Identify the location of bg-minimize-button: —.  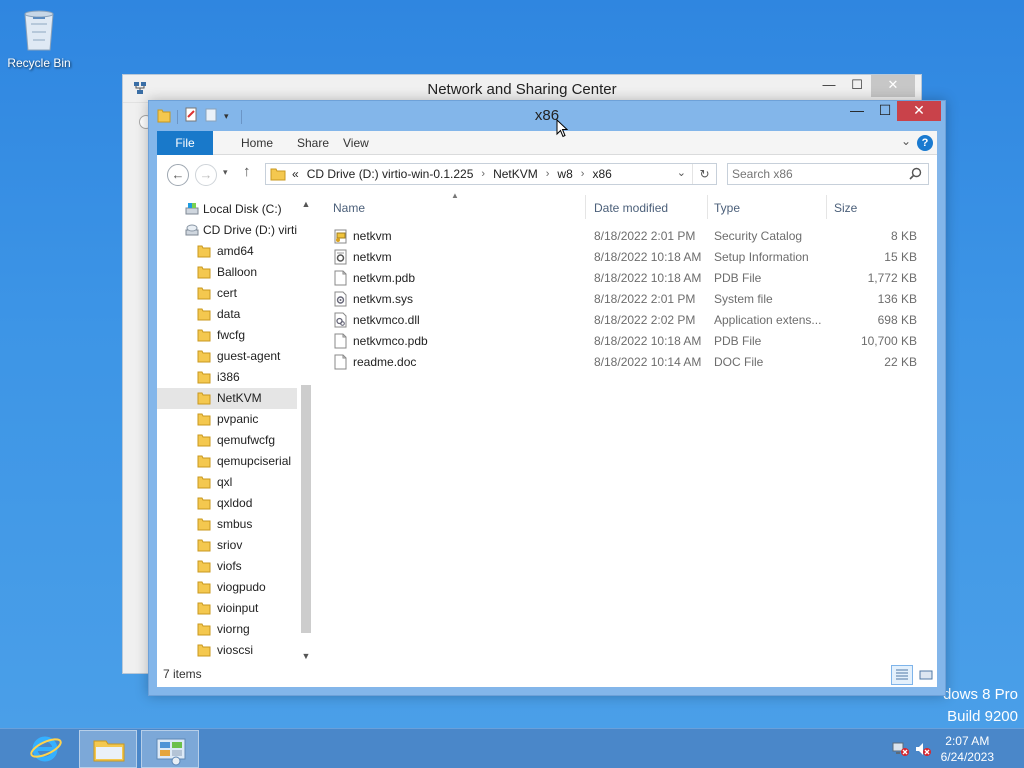
(829, 86).